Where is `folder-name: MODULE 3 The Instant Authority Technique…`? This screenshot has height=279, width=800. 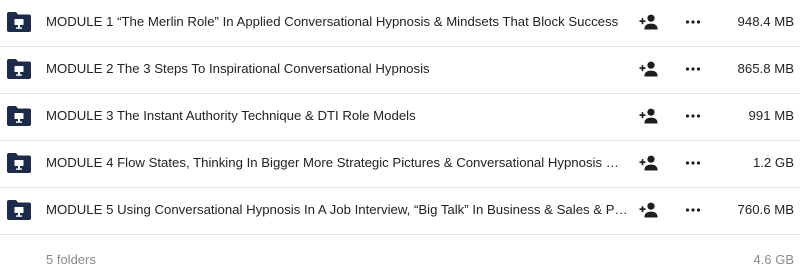 folder-name: MODULE 3 The Instant Authority Technique… is located at coordinates (337, 116).